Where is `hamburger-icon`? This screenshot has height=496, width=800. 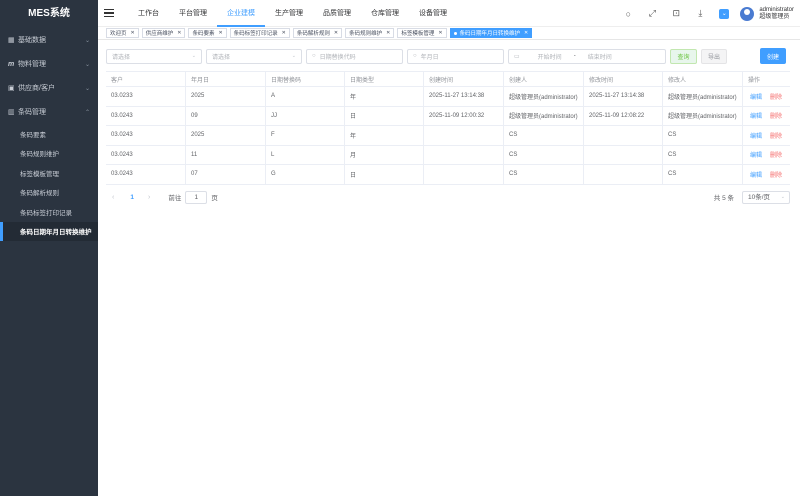 hamburger-icon is located at coordinates (109, 13).